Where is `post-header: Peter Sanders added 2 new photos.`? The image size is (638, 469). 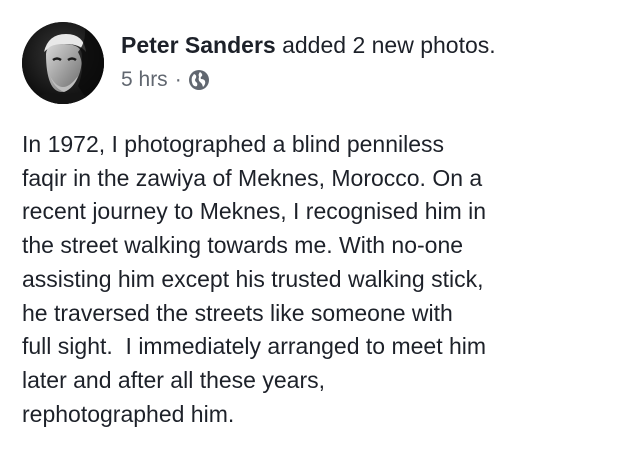 post-header: Peter Sanders added 2 new photos. is located at coordinates (308, 45).